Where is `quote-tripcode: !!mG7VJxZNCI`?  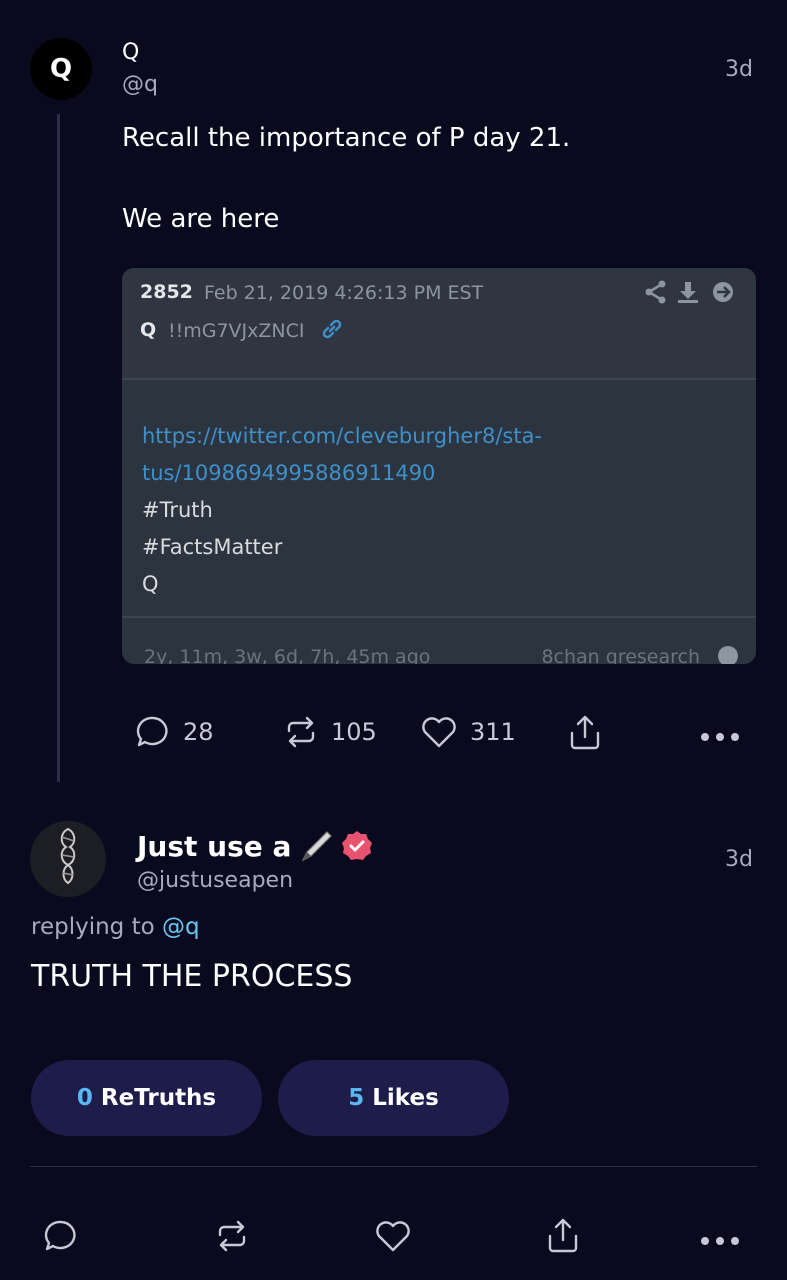
quote-tripcode: !!mG7VJxZNCI is located at coordinates (236, 331).